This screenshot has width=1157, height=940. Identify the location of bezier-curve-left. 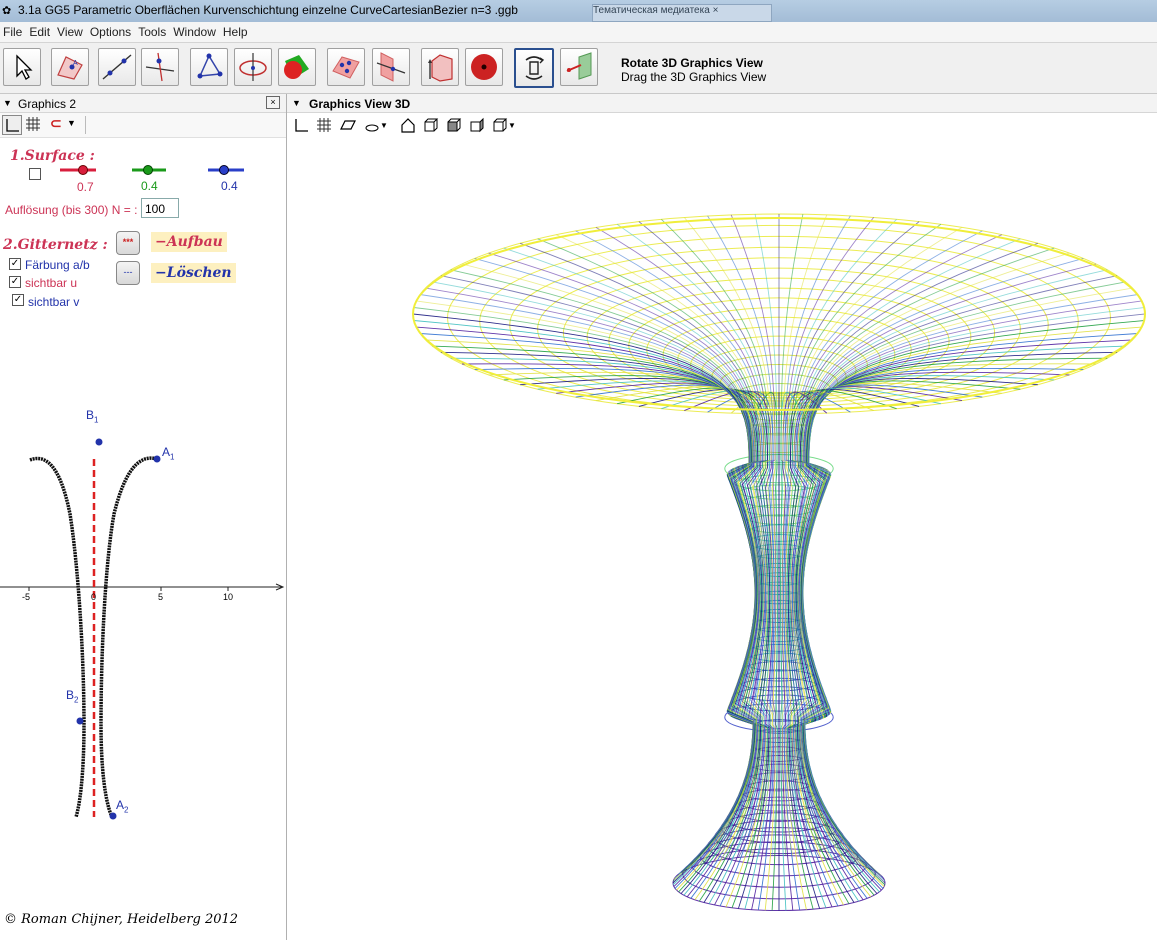
(57, 637).